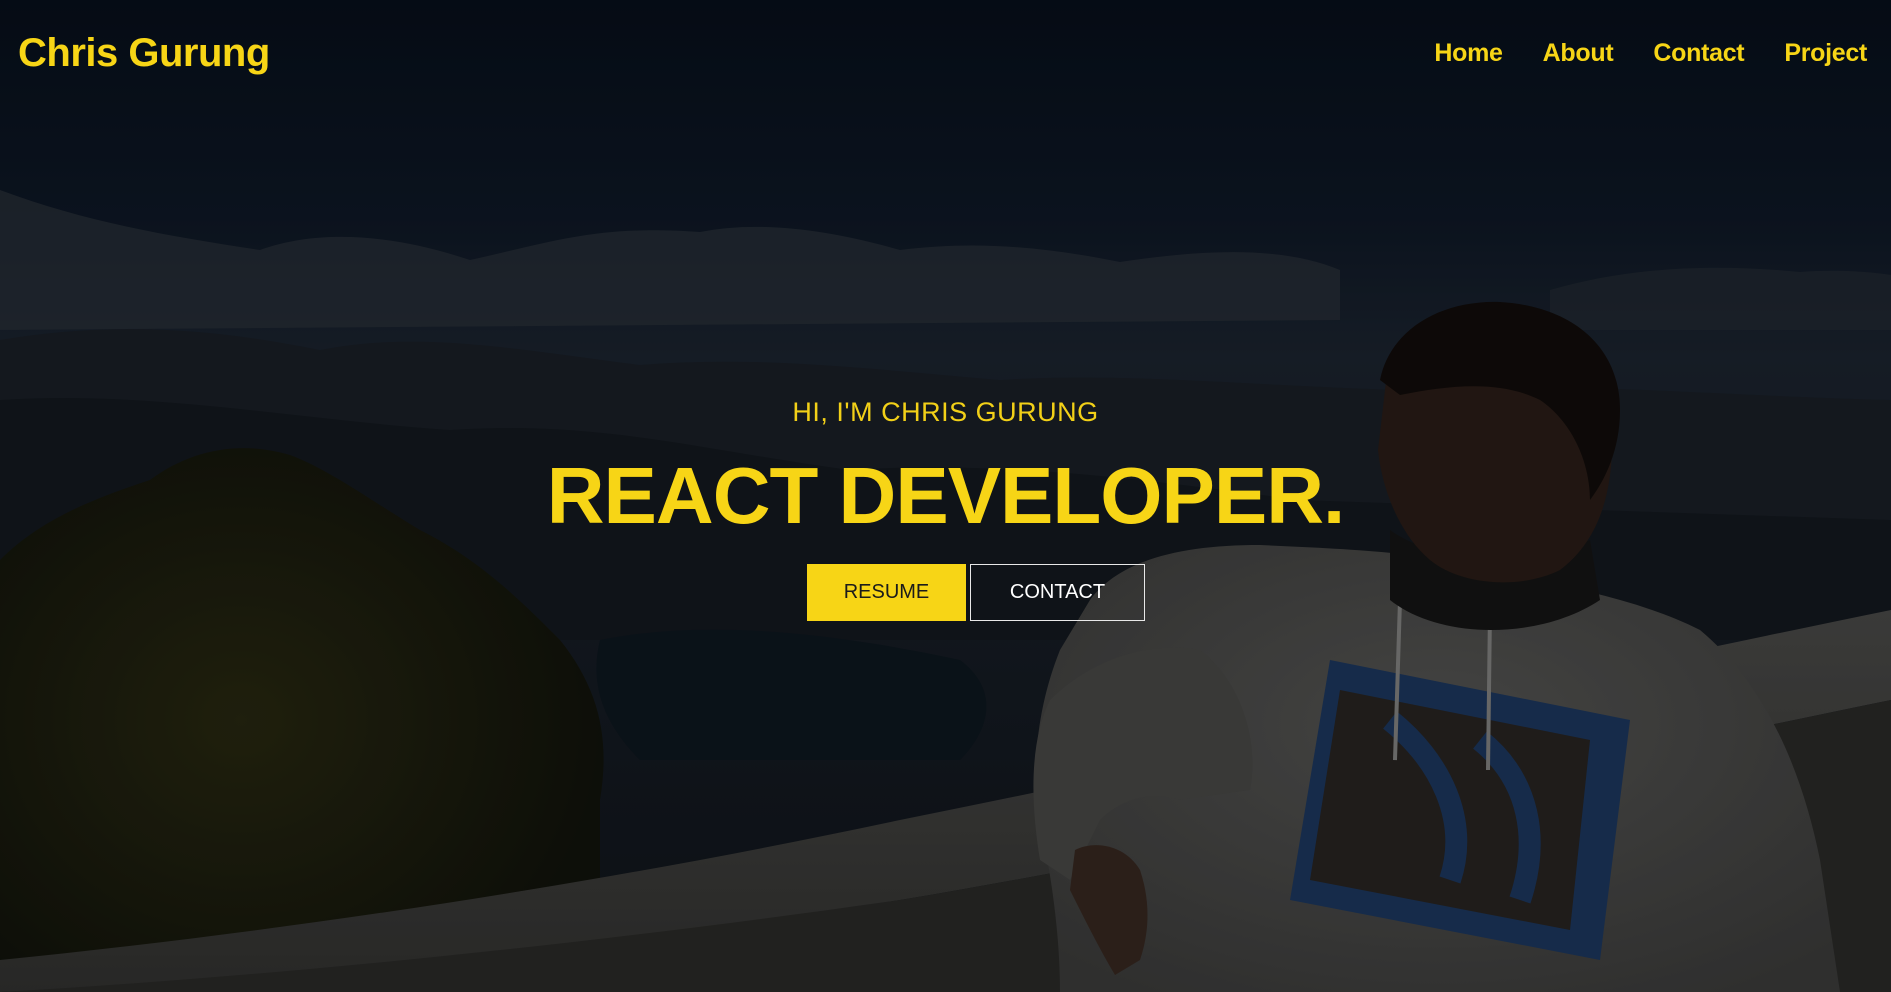 The height and width of the screenshot is (992, 1891). I want to click on hero-headline: REACT DEVELOPER., so click(945, 495).